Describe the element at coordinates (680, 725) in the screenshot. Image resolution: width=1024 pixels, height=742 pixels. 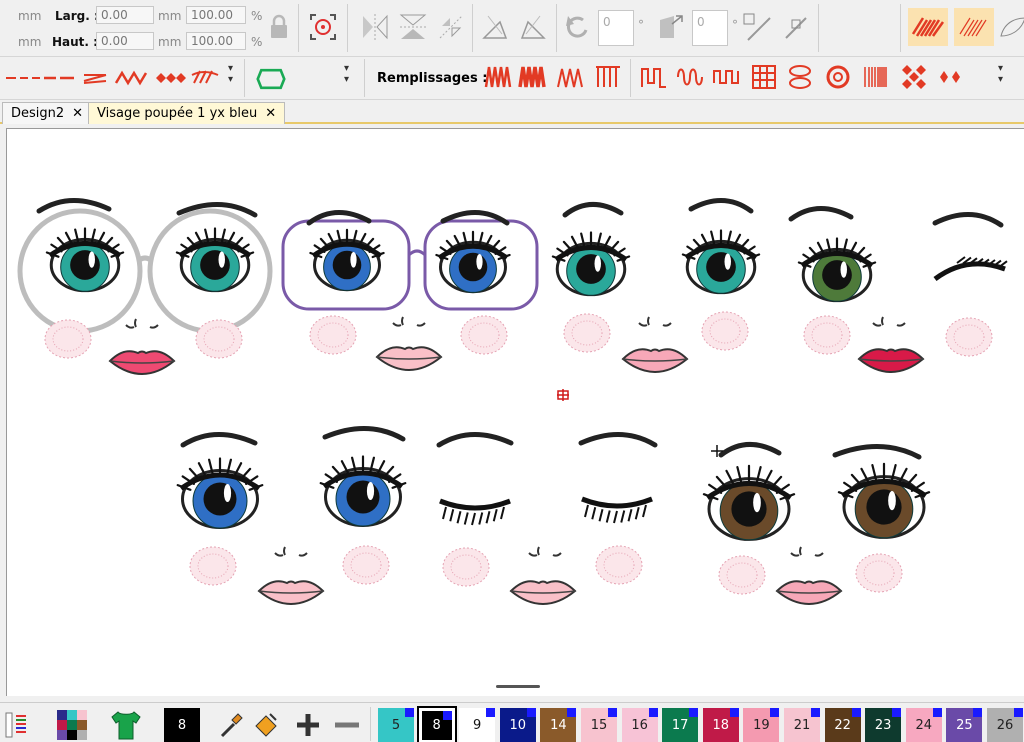
I see `palette-swatch: 17` at that location.